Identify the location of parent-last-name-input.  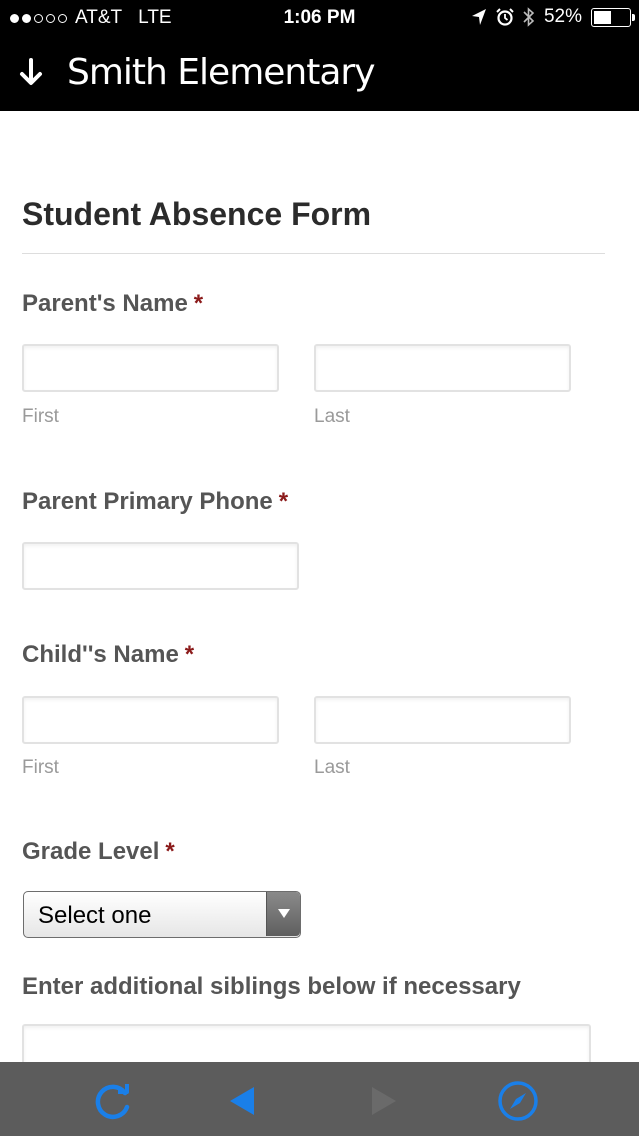
(442, 368).